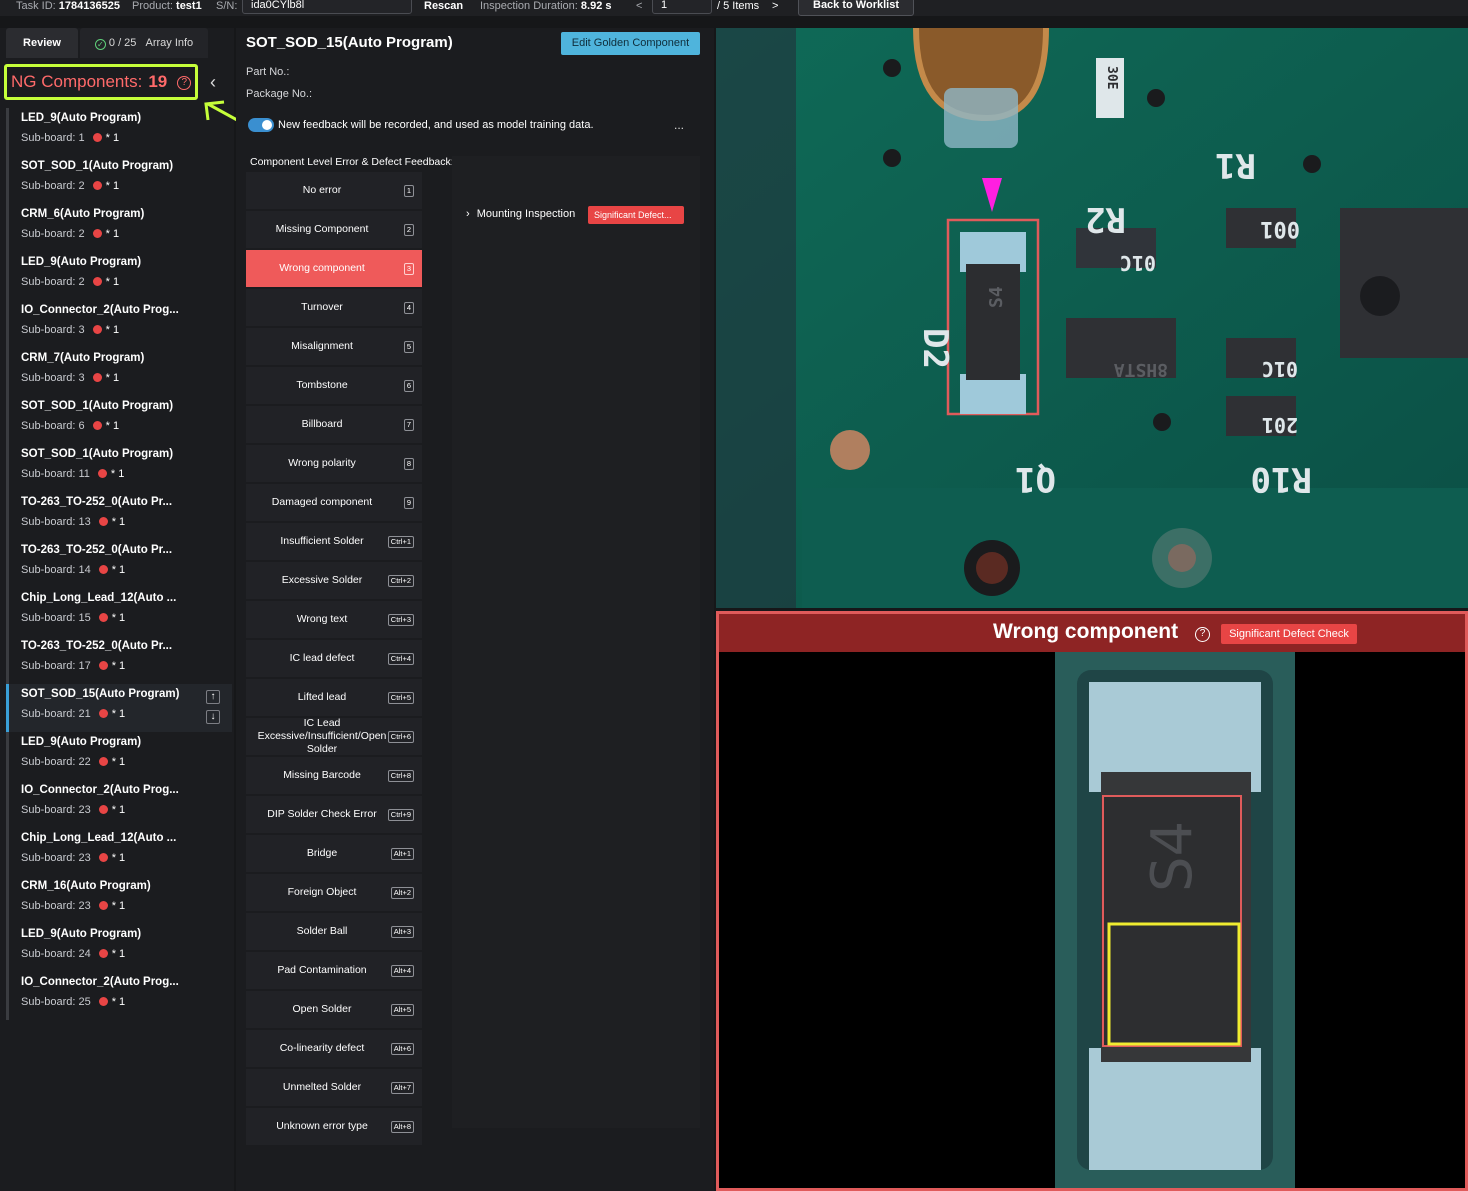 This screenshot has height=1191, width=1468. Describe the element at coordinates (334, 1087) in the screenshot. I see `error-type-button: Unmelted Solder Alt+7` at that location.